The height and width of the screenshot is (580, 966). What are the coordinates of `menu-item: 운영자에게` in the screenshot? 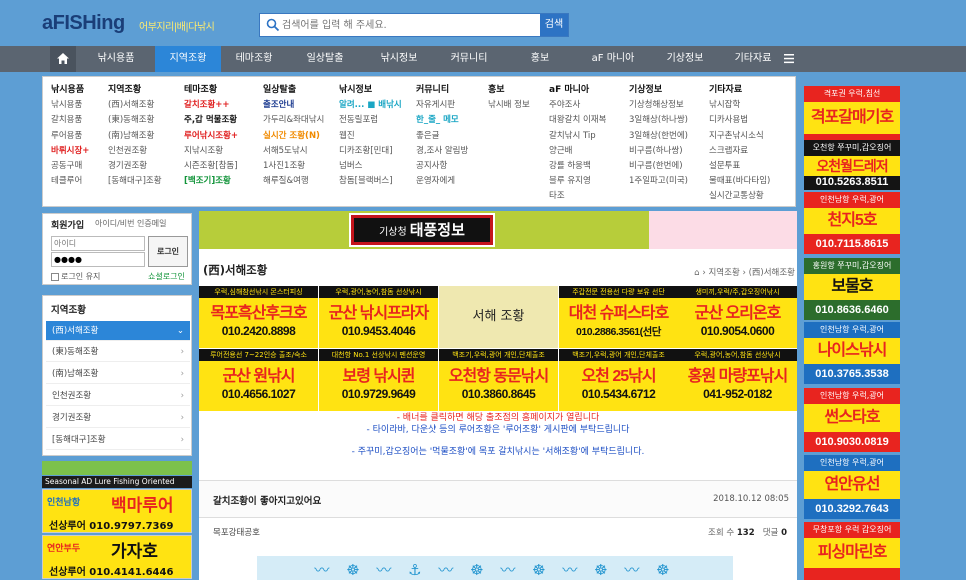 It's located at (442, 181).